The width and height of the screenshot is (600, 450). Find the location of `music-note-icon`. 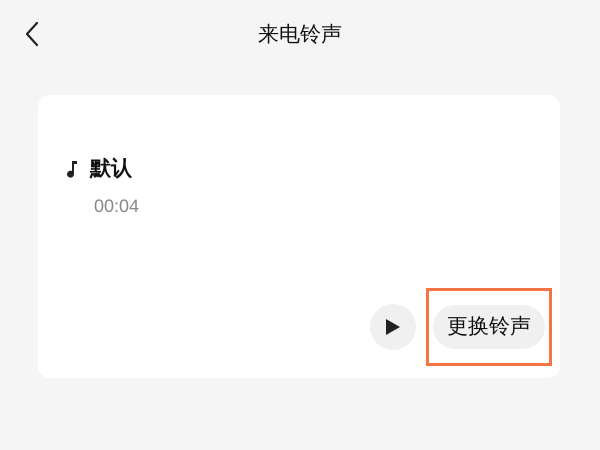

music-note-icon is located at coordinates (72, 169).